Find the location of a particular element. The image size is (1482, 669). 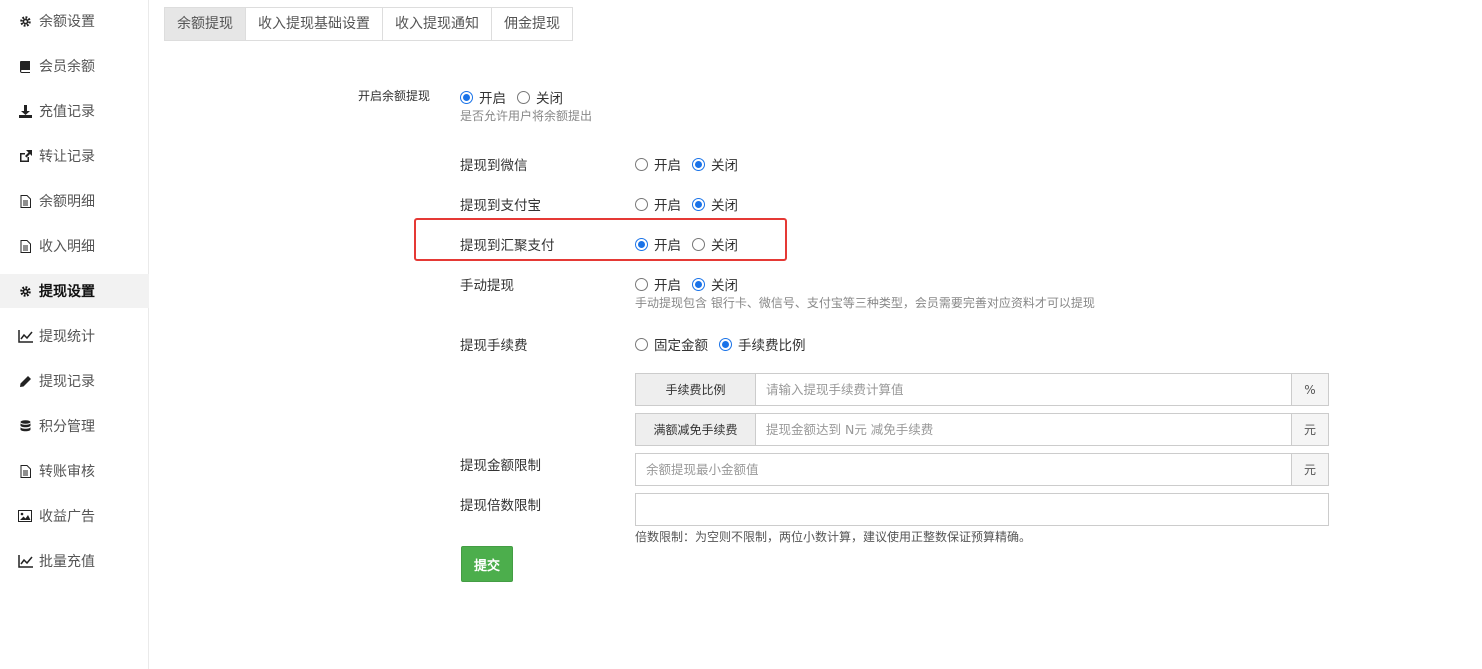

fee-exempt-input is located at coordinates (1023, 429).